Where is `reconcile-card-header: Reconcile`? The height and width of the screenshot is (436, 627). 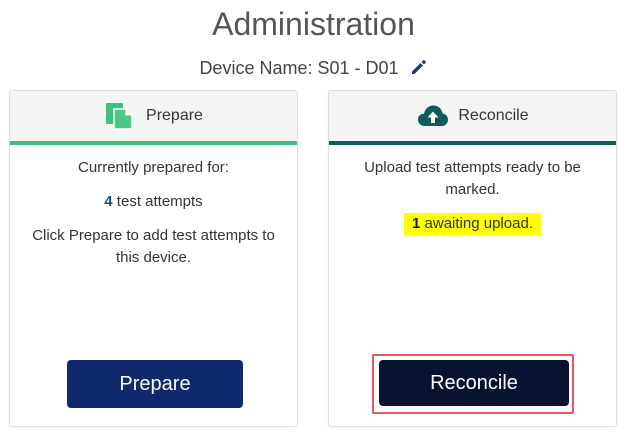
reconcile-card-header: Reconcile is located at coordinates (472, 118).